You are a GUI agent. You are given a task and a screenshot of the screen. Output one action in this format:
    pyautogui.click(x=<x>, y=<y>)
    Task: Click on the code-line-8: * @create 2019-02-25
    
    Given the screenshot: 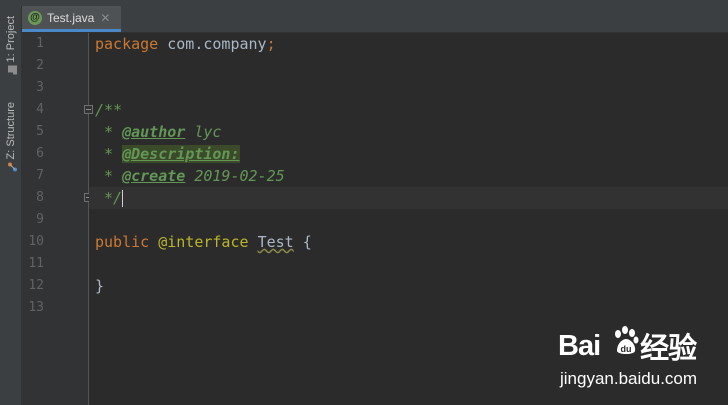 What is the action you would take?
    pyautogui.click(x=190, y=176)
    